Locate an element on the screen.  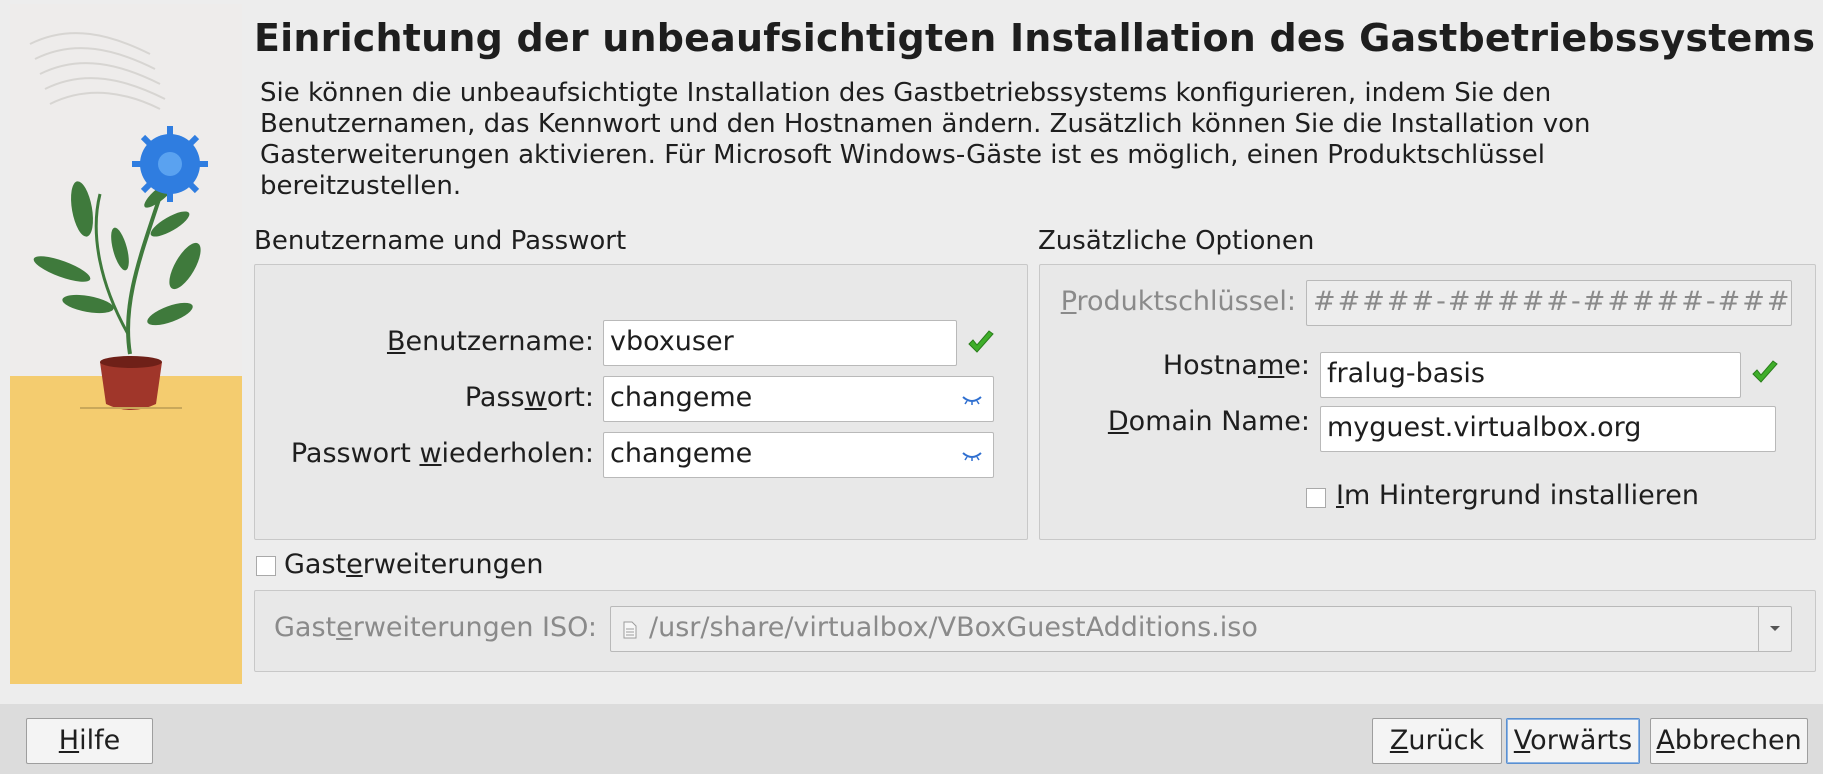
password-value: changeme is located at coordinates (681, 397).